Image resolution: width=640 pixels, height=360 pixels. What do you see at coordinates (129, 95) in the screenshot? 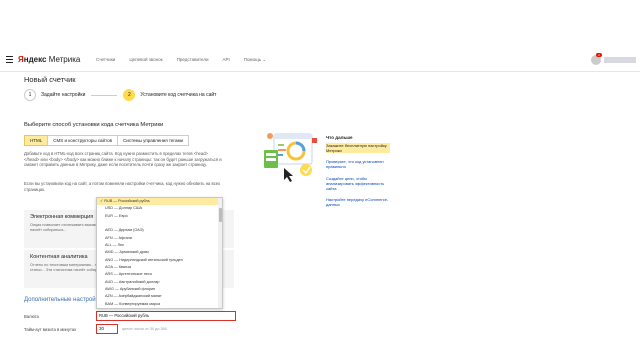
I see `step-2-number: 2` at bounding box center [129, 95].